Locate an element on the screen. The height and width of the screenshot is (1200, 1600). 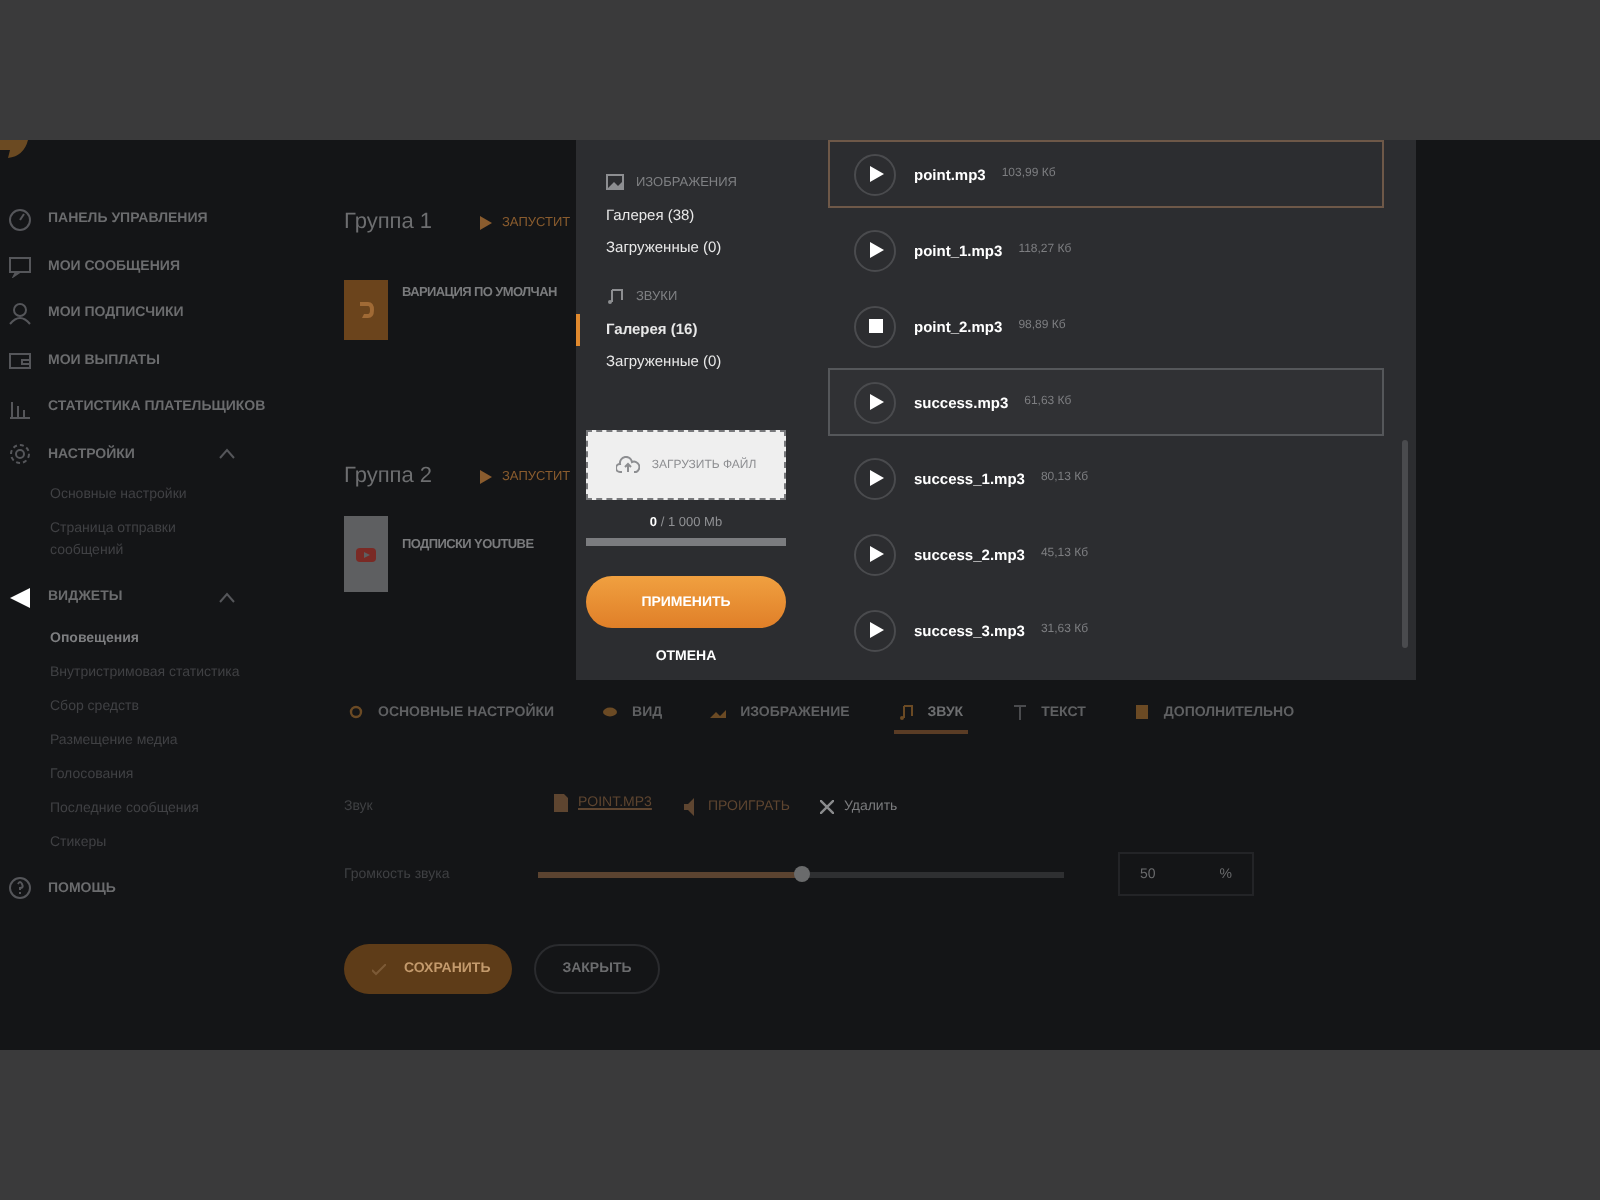
text-icon is located at coordinates (1019, 712).